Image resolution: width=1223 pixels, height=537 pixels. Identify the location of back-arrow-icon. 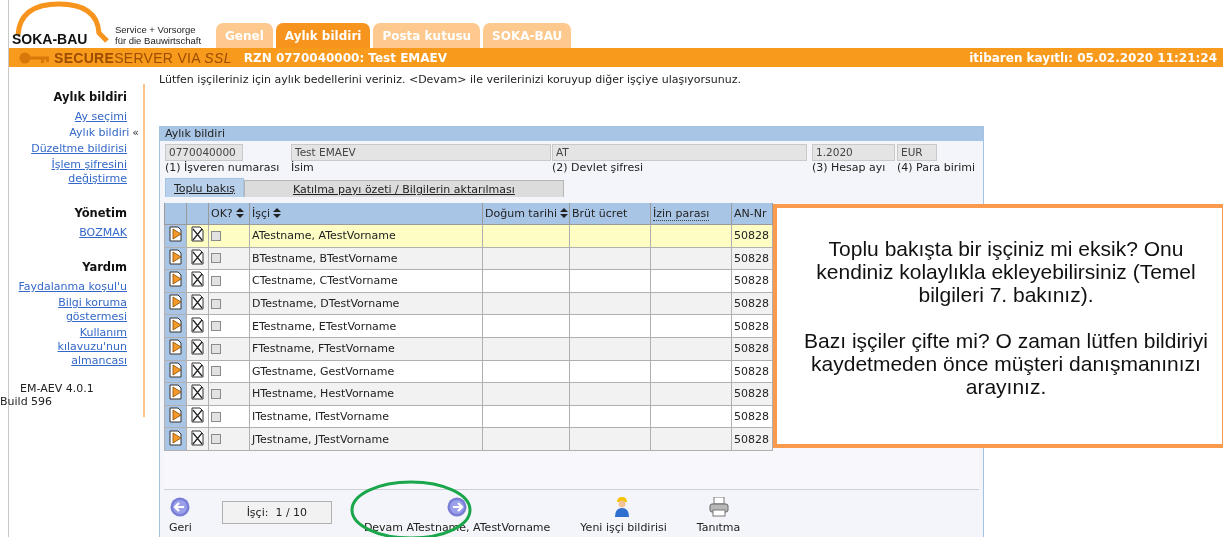
(180, 507).